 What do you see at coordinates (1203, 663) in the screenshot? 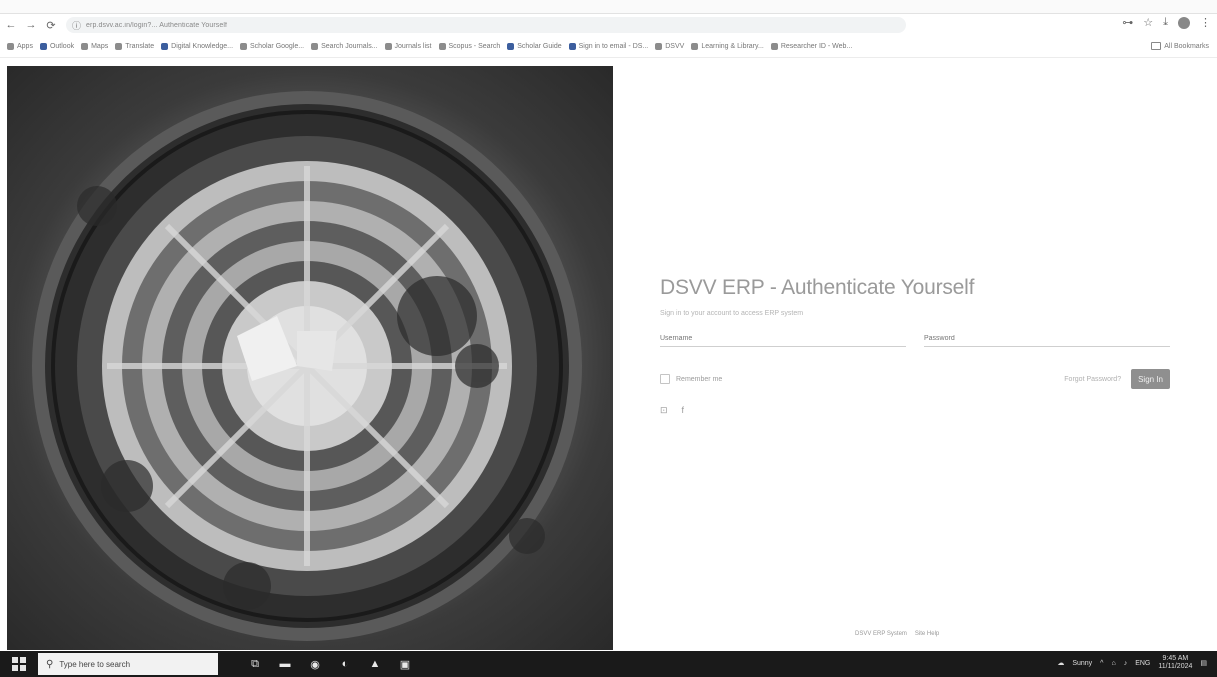
I see `notifications-icon: ▤` at bounding box center [1203, 663].